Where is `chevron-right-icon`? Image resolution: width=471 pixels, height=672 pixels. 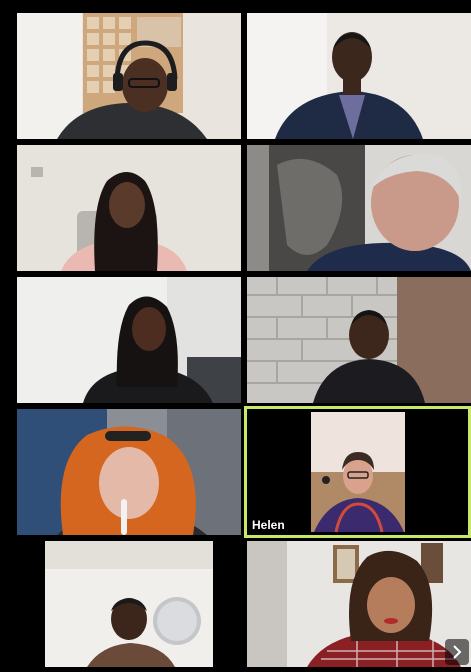 chevron-right-icon is located at coordinates (457, 652).